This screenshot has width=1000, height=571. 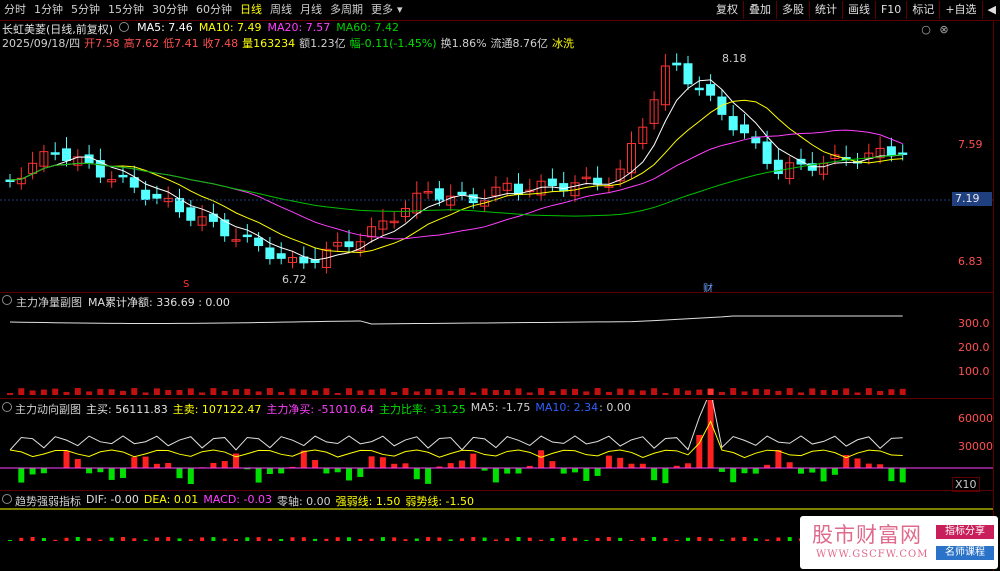 What do you see at coordinates (251, 10) in the screenshot?
I see `tab-6: 日线` at bounding box center [251, 10].